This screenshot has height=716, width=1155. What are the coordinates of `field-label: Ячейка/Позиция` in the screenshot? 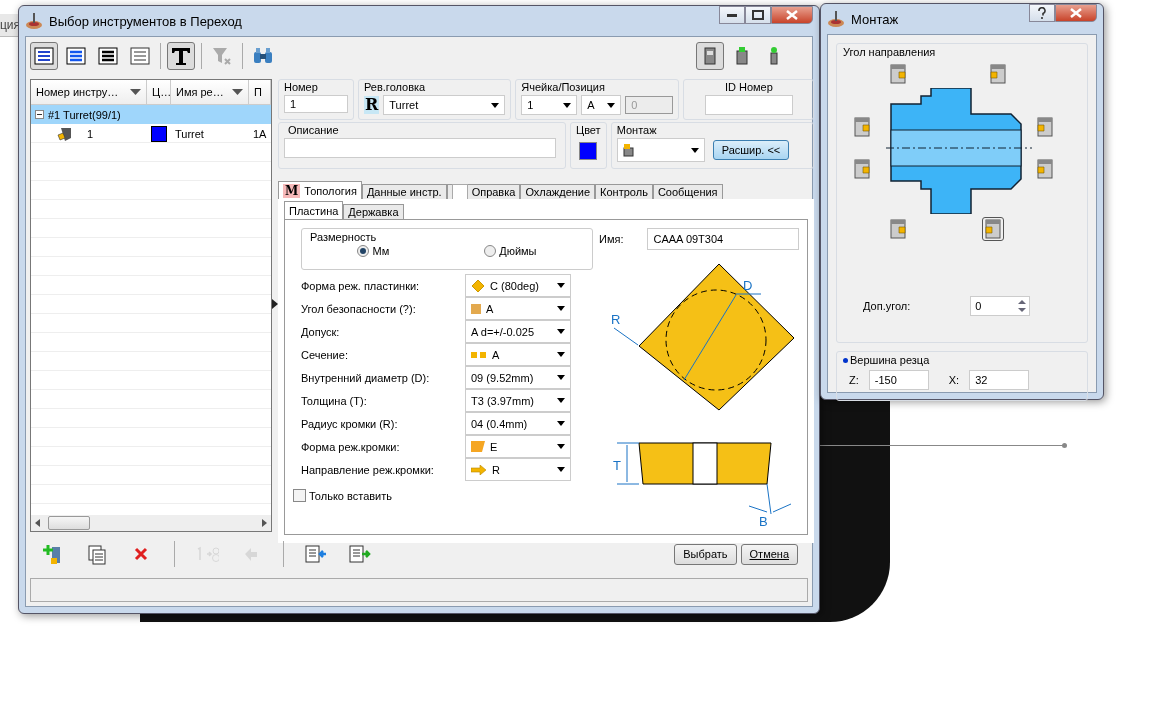 It's located at (563, 87).